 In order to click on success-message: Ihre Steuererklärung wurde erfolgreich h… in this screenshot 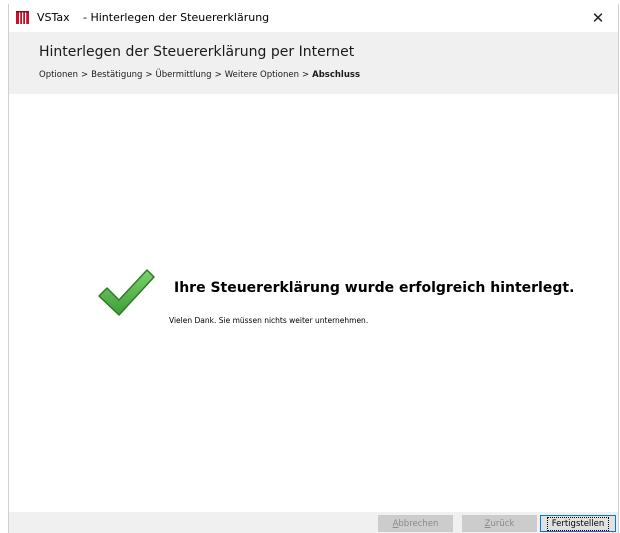, I will do `click(374, 288)`.